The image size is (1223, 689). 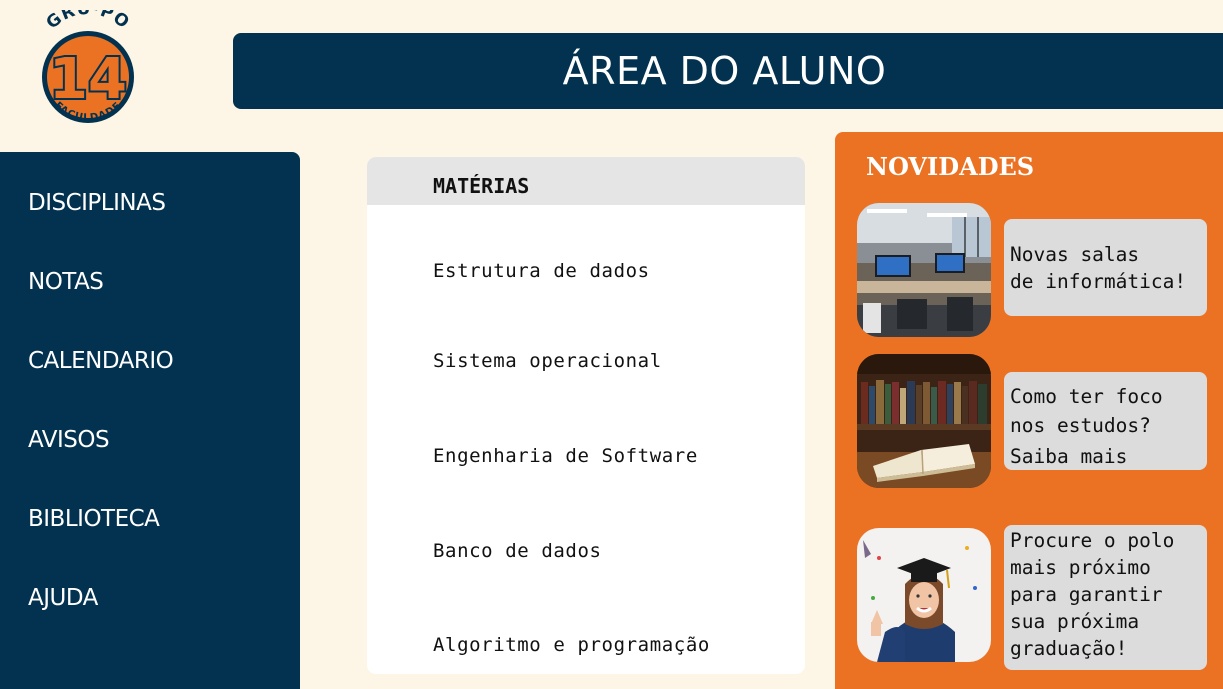 I want to click on news-text-line: Novas salas, so click(x=1075, y=254).